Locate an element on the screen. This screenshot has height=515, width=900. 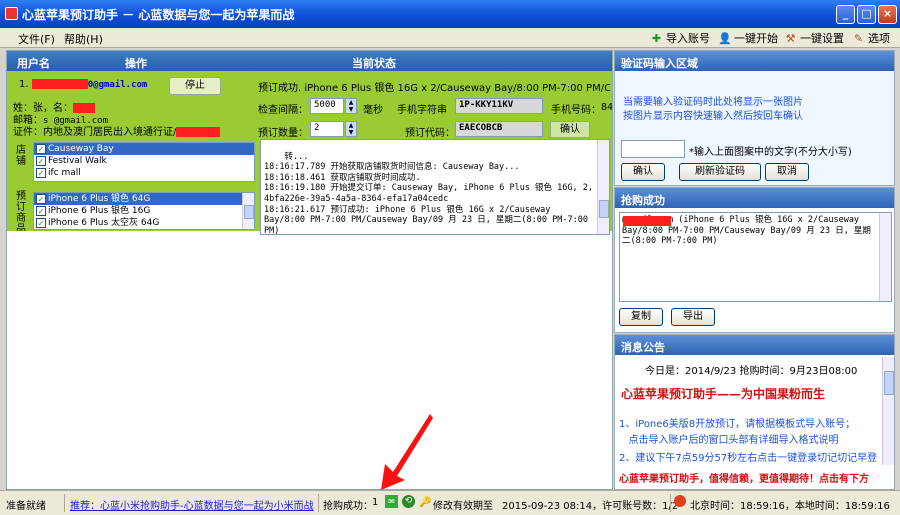
menu-bar: 文件(F) 帮助(H) ✚ 导入账号 👤 一键开始 ⚒ 一键设置 ✎ 选项 is located at coordinates (450, 38).